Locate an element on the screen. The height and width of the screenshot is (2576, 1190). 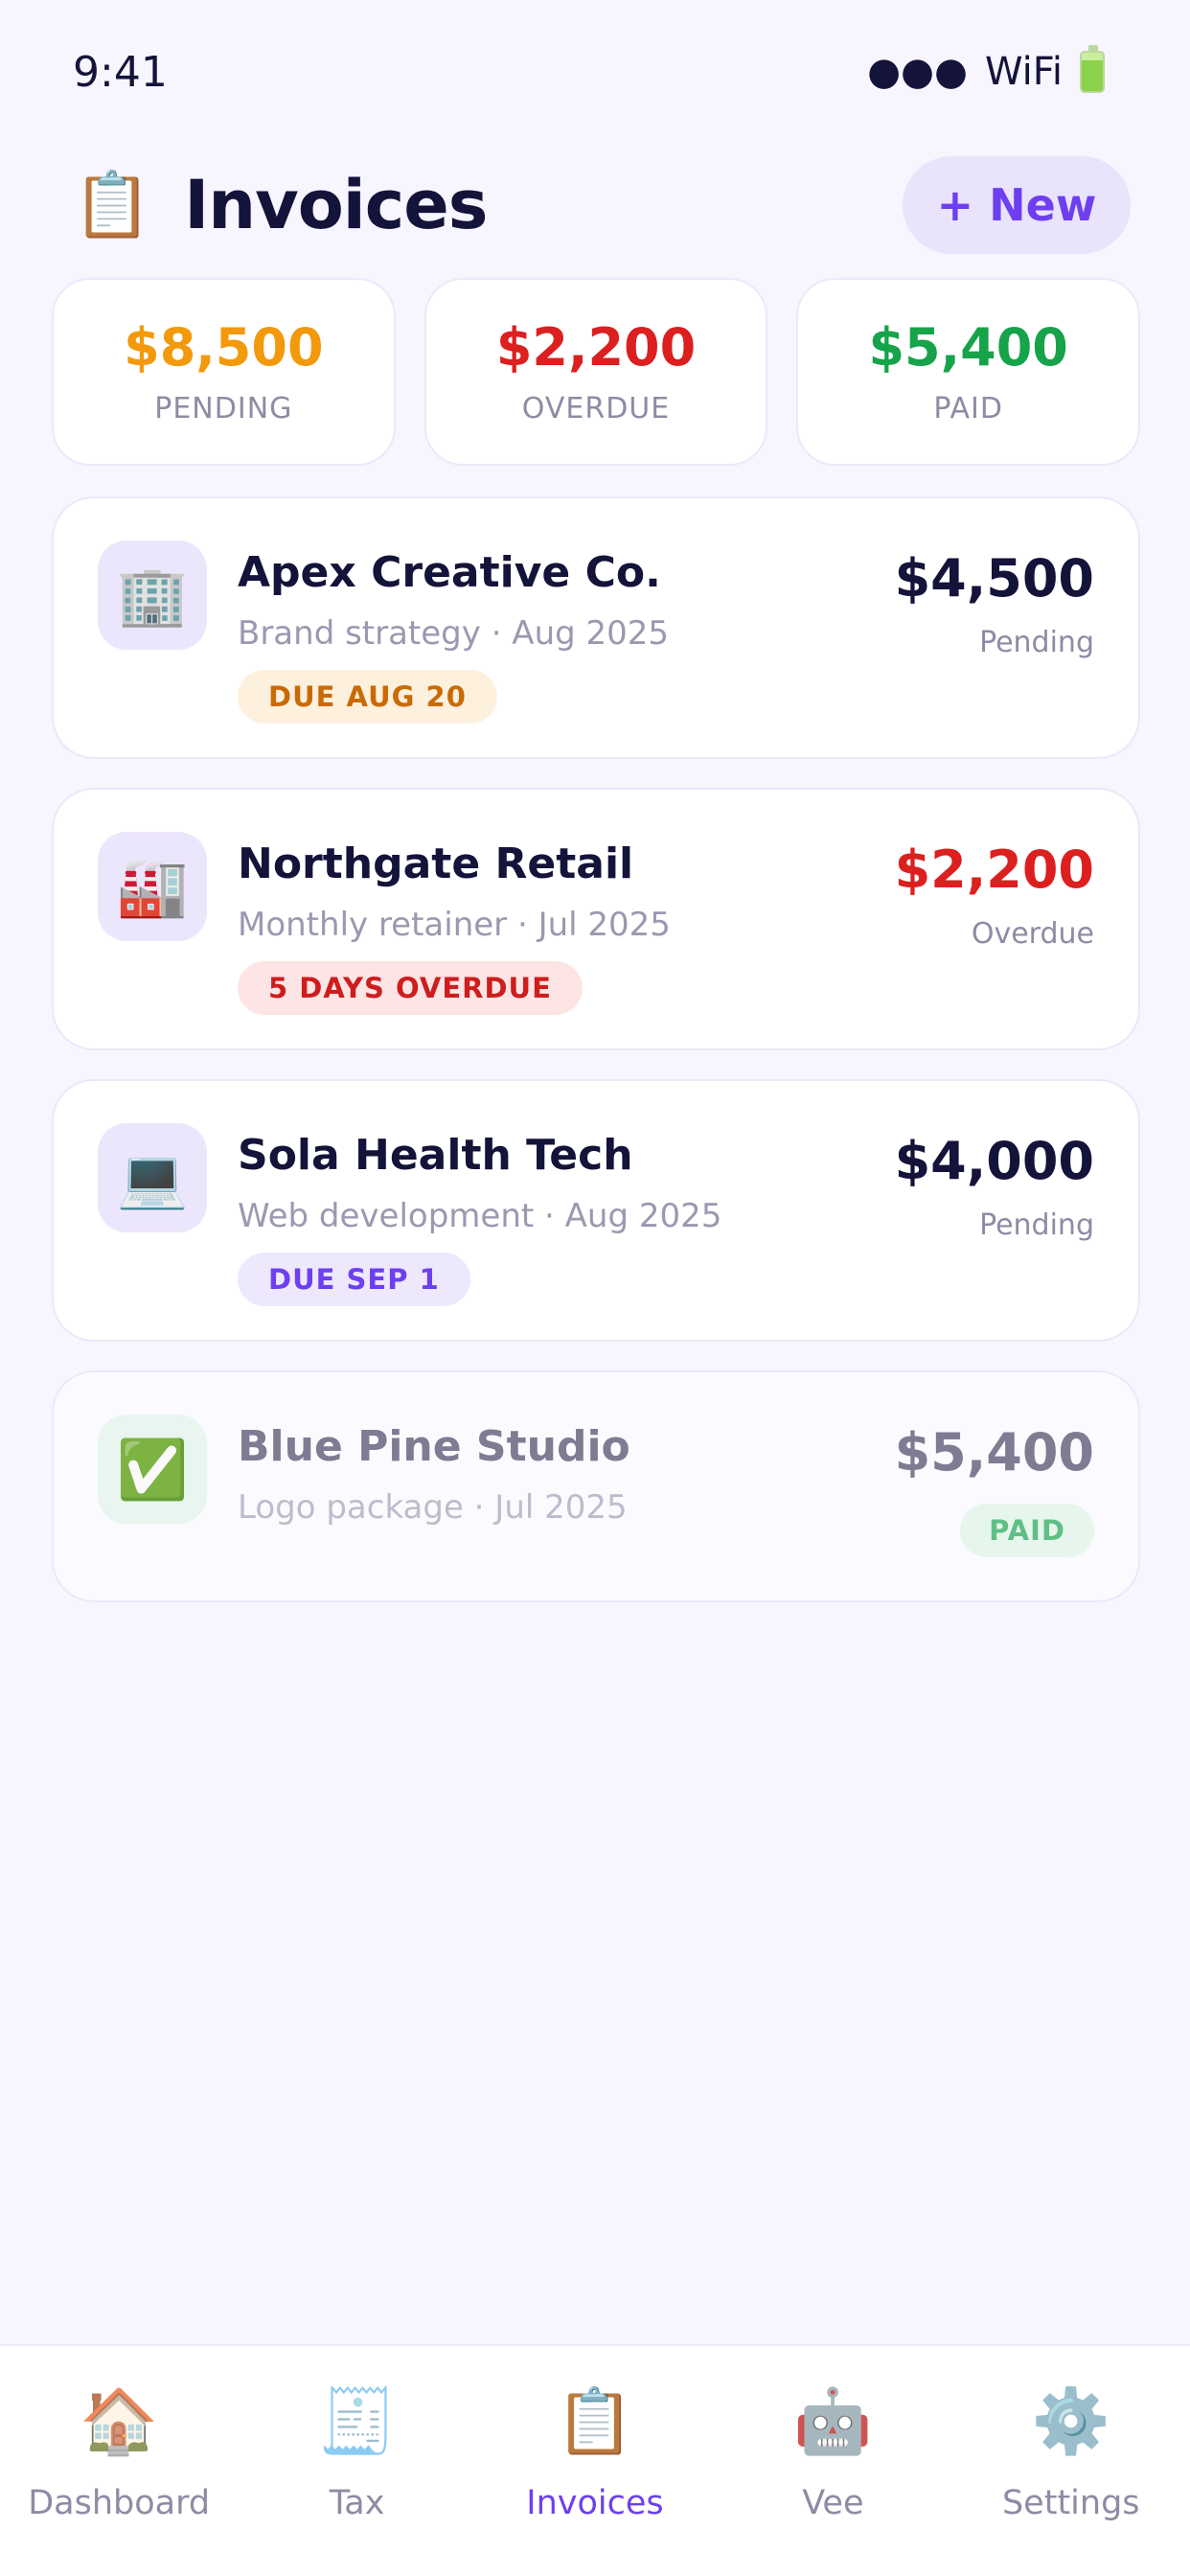
invoice-status: Overdue is located at coordinates (1033, 934).